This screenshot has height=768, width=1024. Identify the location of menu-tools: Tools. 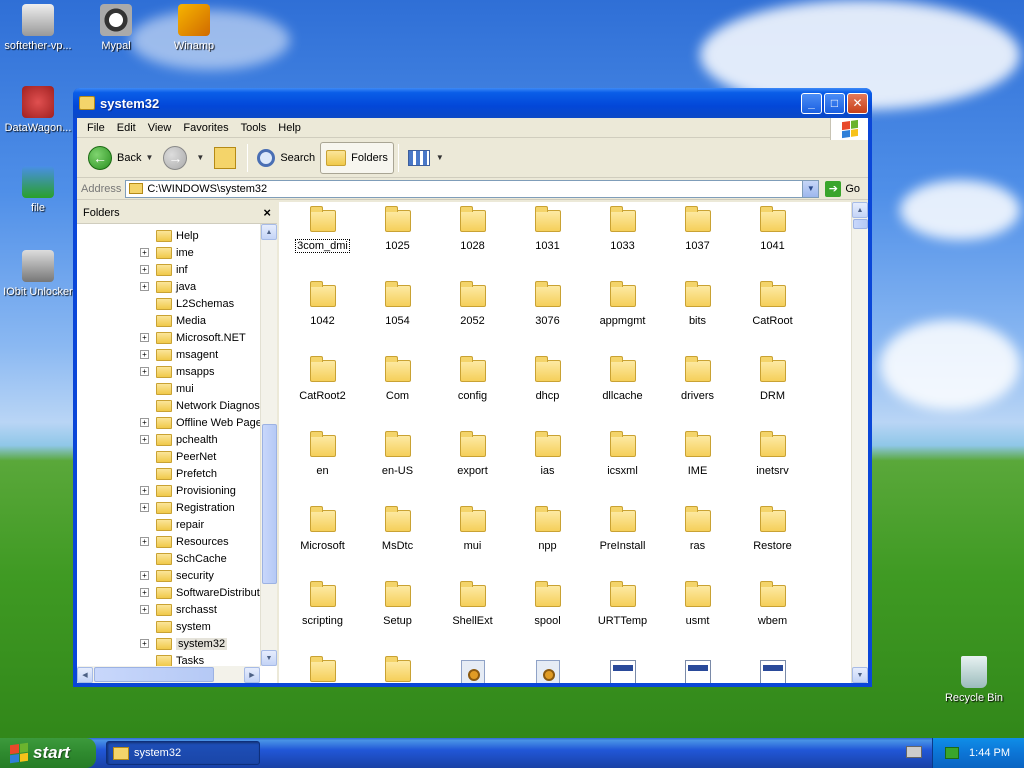
(254, 128).